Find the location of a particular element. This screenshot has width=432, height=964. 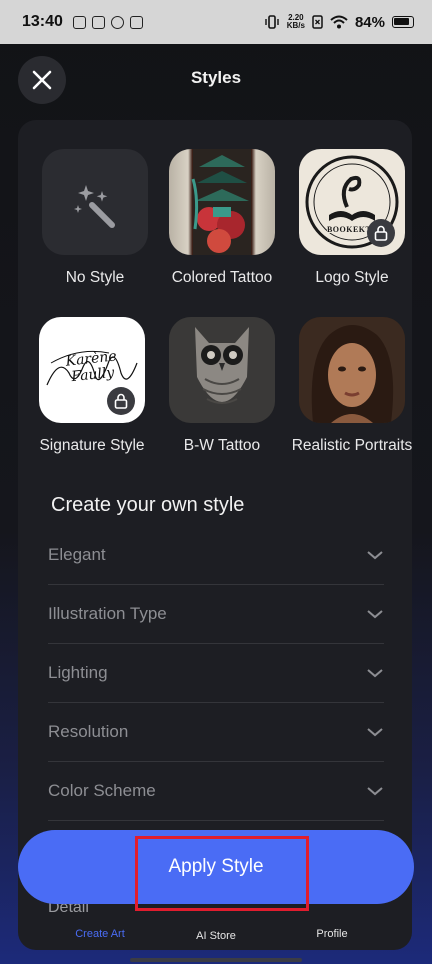

style-tile-bw-tattoo: B-W Tattoo is located at coordinates (222, 386).